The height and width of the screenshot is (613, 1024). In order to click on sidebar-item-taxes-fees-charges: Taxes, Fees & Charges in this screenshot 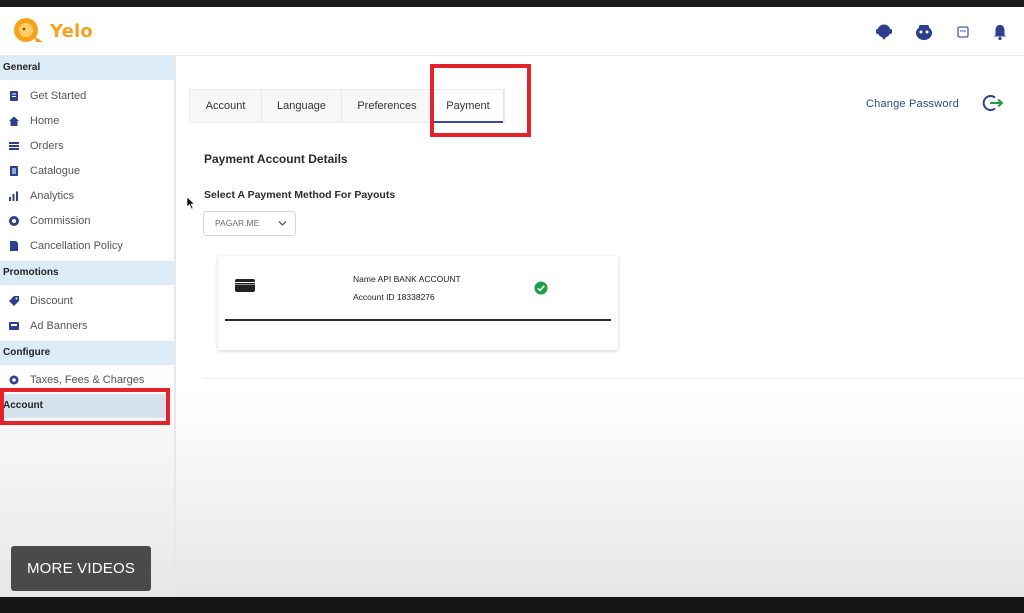, I will do `click(87, 380)`.